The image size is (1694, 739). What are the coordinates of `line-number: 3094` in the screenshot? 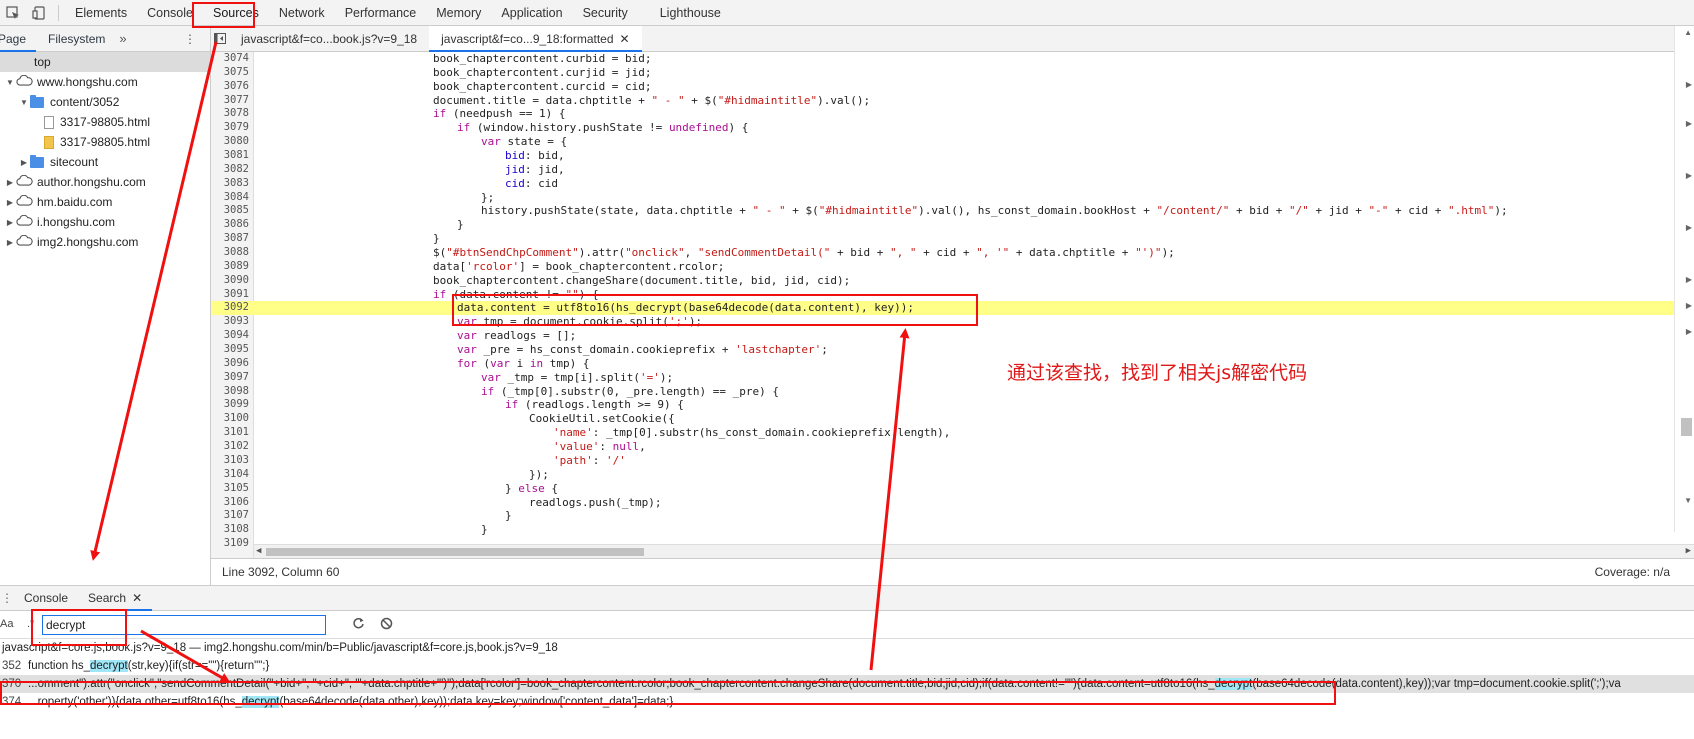 It's located at (230, 336).